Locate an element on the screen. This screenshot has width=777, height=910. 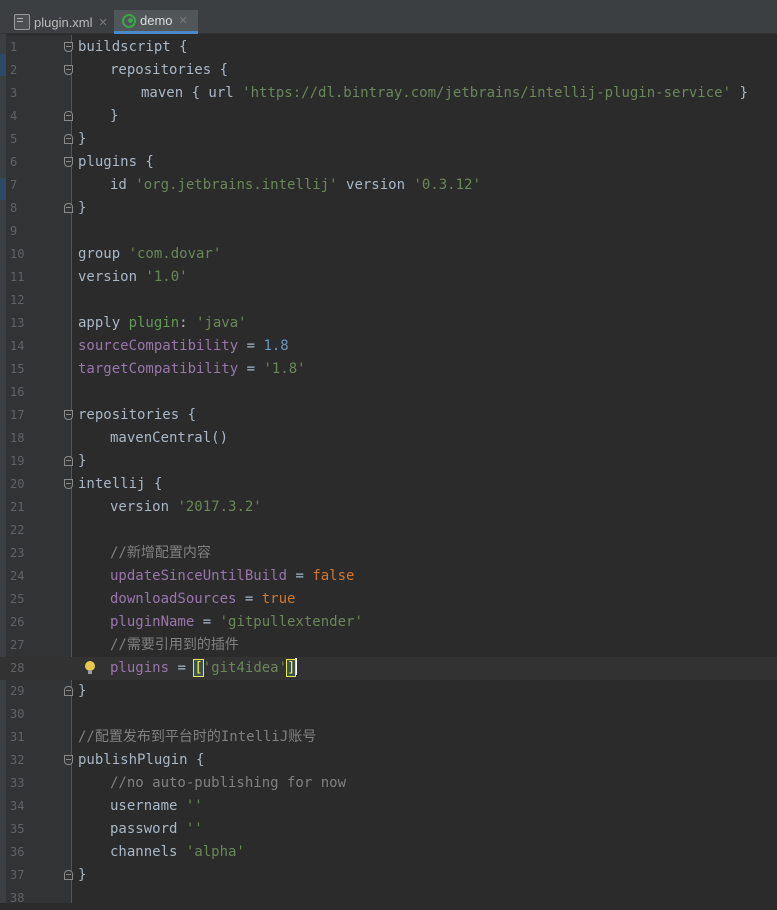
code-token: targetCompatibility is located at coordinates (158, 369).